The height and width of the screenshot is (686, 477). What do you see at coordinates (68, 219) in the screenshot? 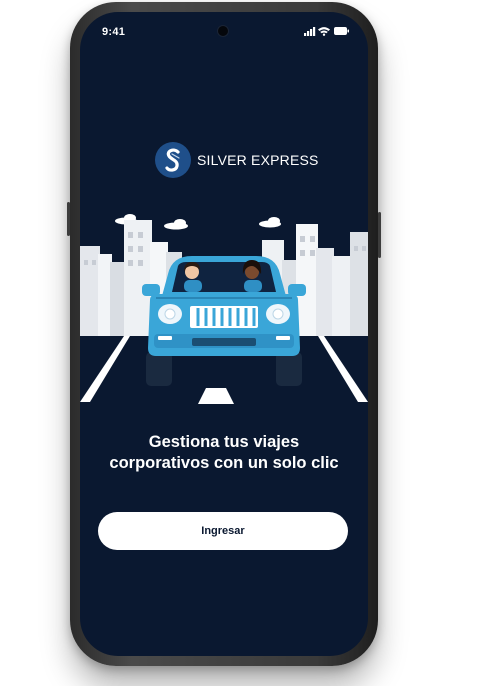
I see `volume-button` at bounding box center [68, 219].